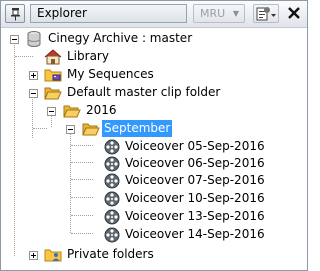 The width and height of the screenshot is (320, 271). I want to click on pin-icon, so click(15, 14).